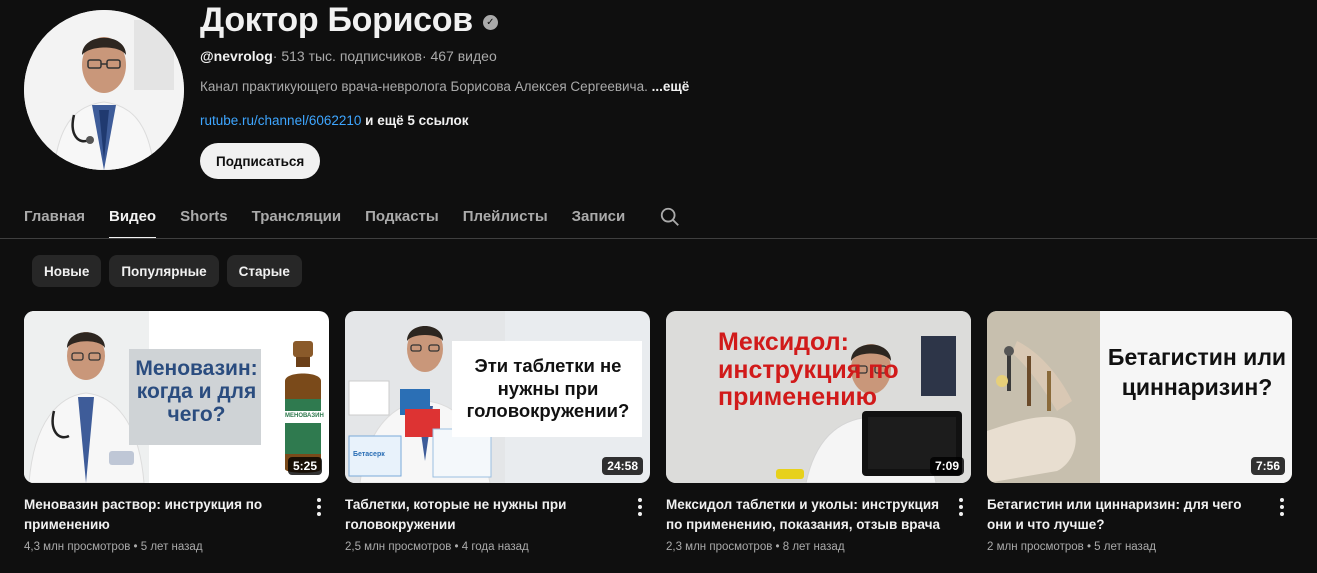 The width and height of the screenshot is (1317, 573). I want to click on tab-home: Главная, so click(54, 216).